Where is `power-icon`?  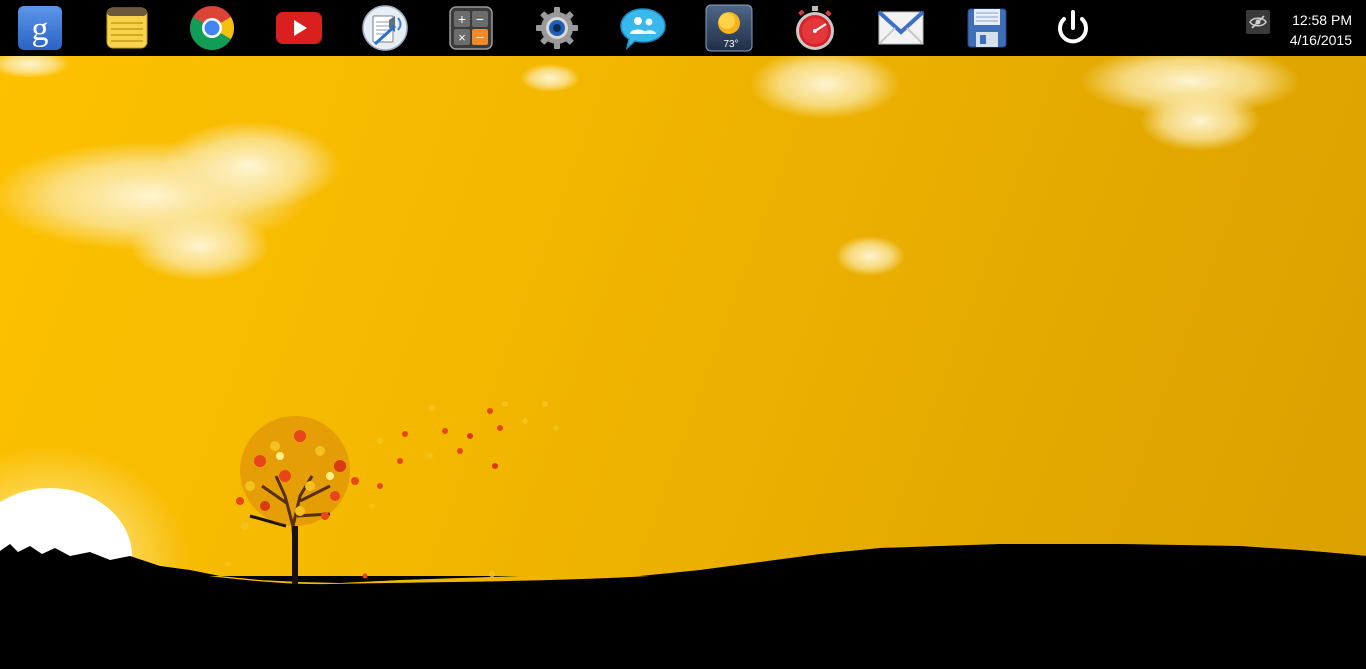 power-icon is located at coordinates (1073, 28).